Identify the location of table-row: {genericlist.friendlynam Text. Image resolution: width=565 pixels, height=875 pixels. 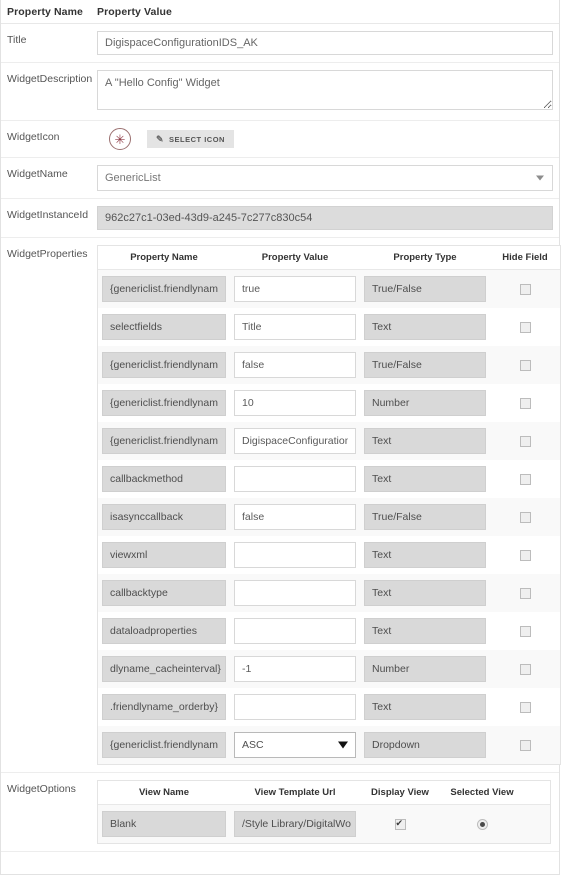
(329, 441).